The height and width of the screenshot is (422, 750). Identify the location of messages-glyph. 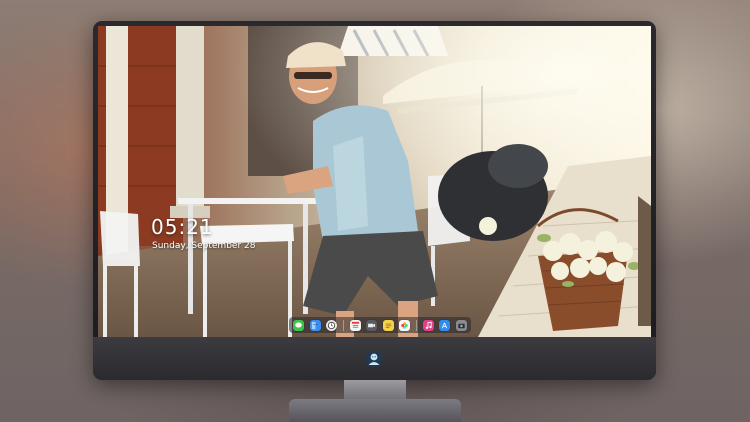
(298, 325).